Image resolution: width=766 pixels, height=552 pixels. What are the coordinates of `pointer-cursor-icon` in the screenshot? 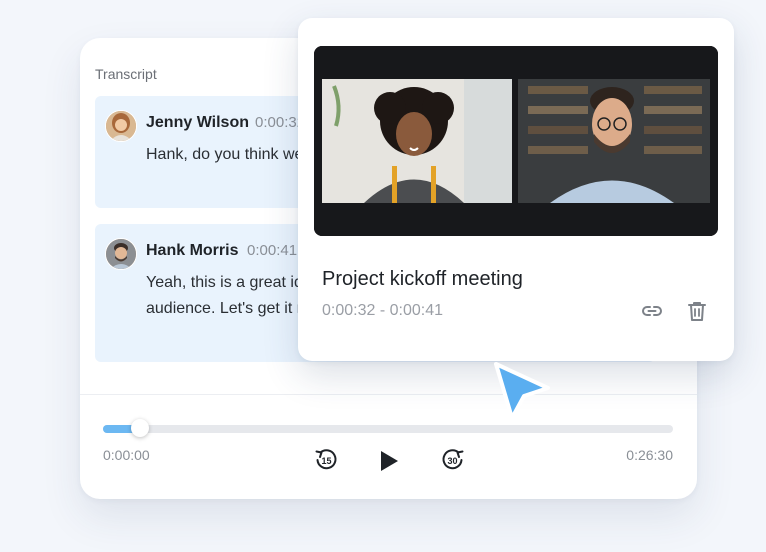 It's located at (522, 391).